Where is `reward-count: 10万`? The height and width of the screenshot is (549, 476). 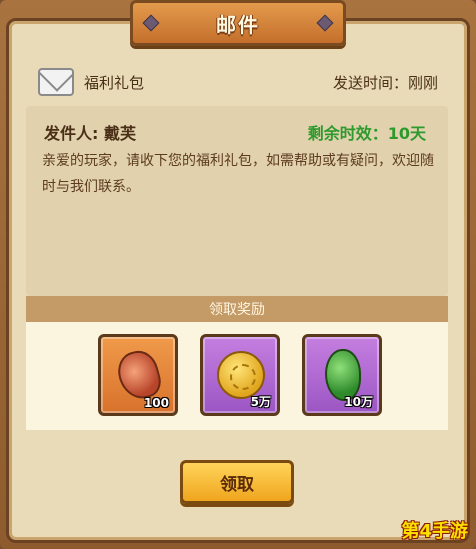 reward-count: 10万 is located at coordinates (358, 402).